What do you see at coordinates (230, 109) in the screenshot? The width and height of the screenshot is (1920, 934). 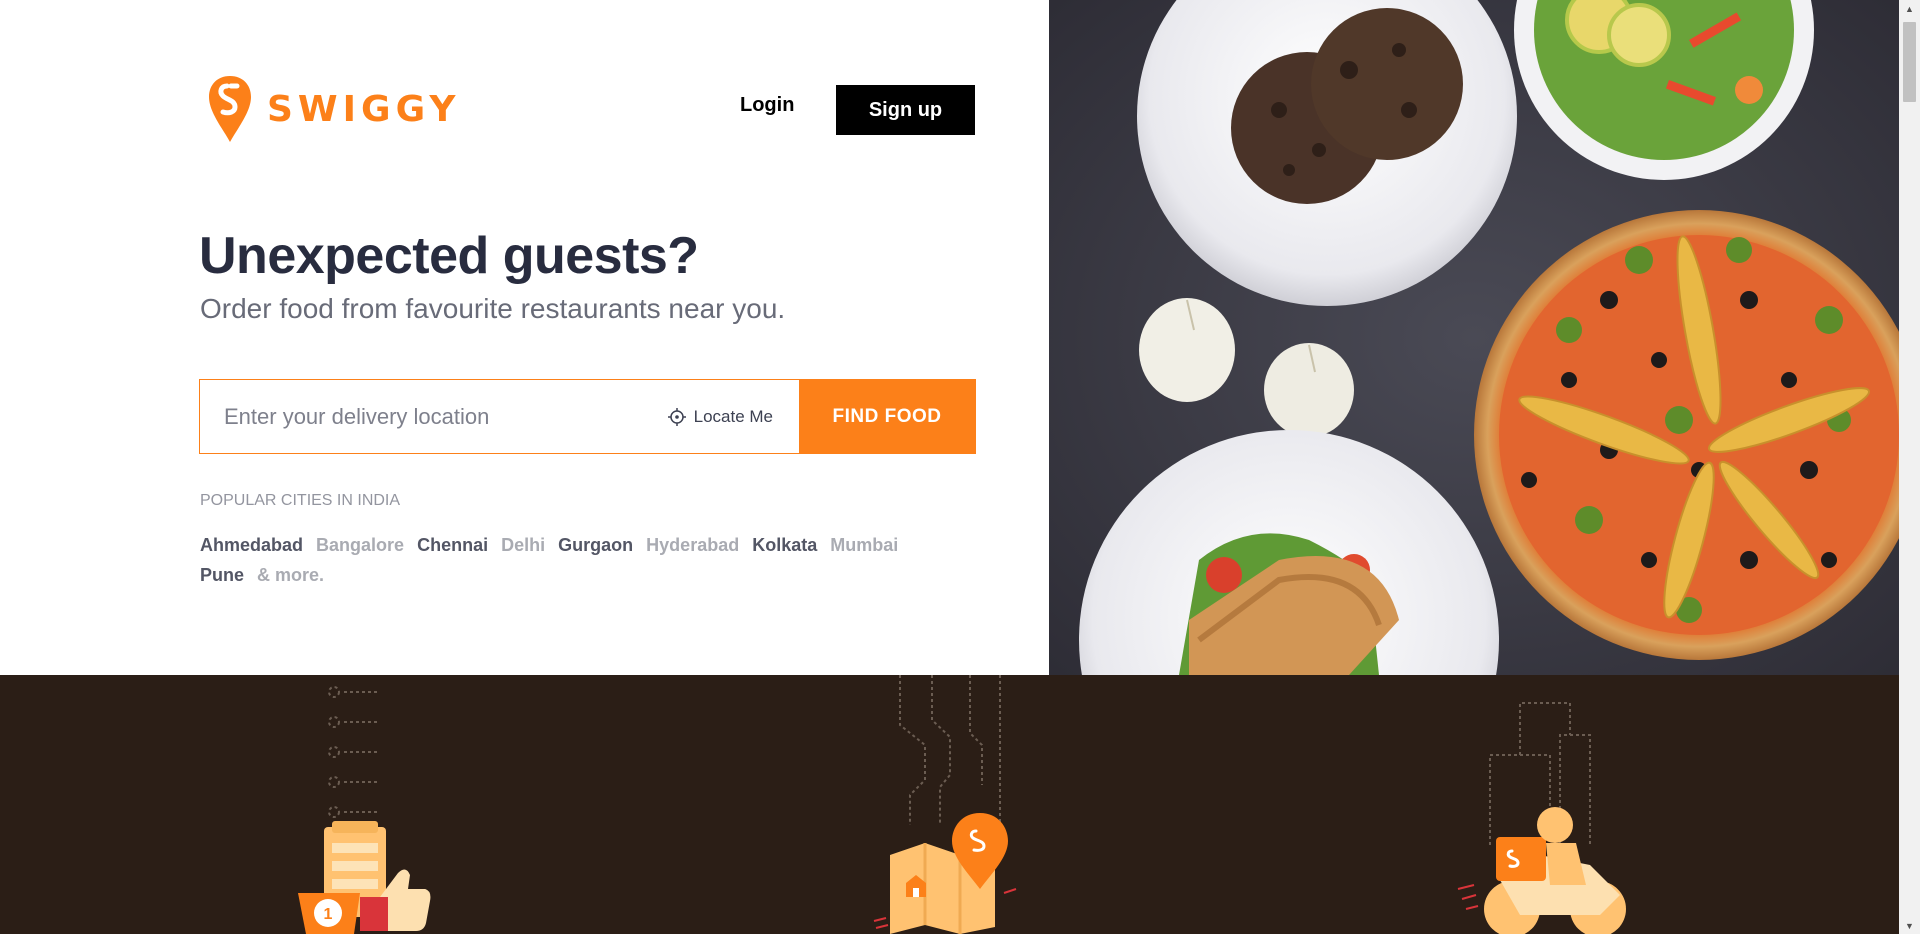 I see `swiggy-pin-icon` at bounding box center [230, 109].